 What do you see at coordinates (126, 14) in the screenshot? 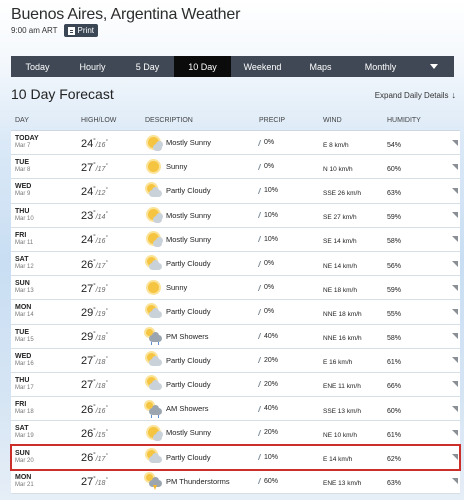
I see `page-title: Buenos Aires, Argentina Weather` at bounding box center [126, 14].